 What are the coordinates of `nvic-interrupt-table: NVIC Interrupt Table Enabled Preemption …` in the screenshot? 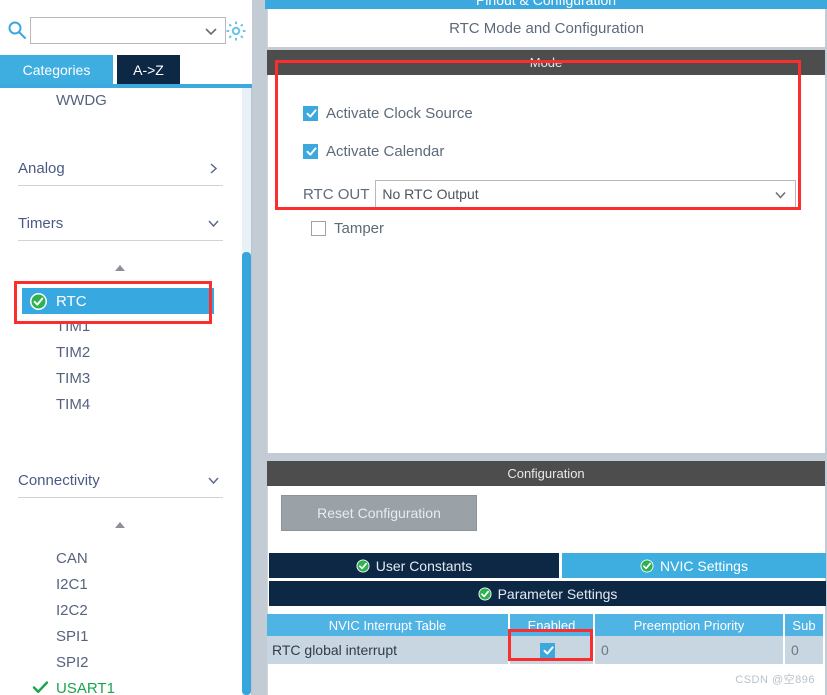 It's located at (546, 639).